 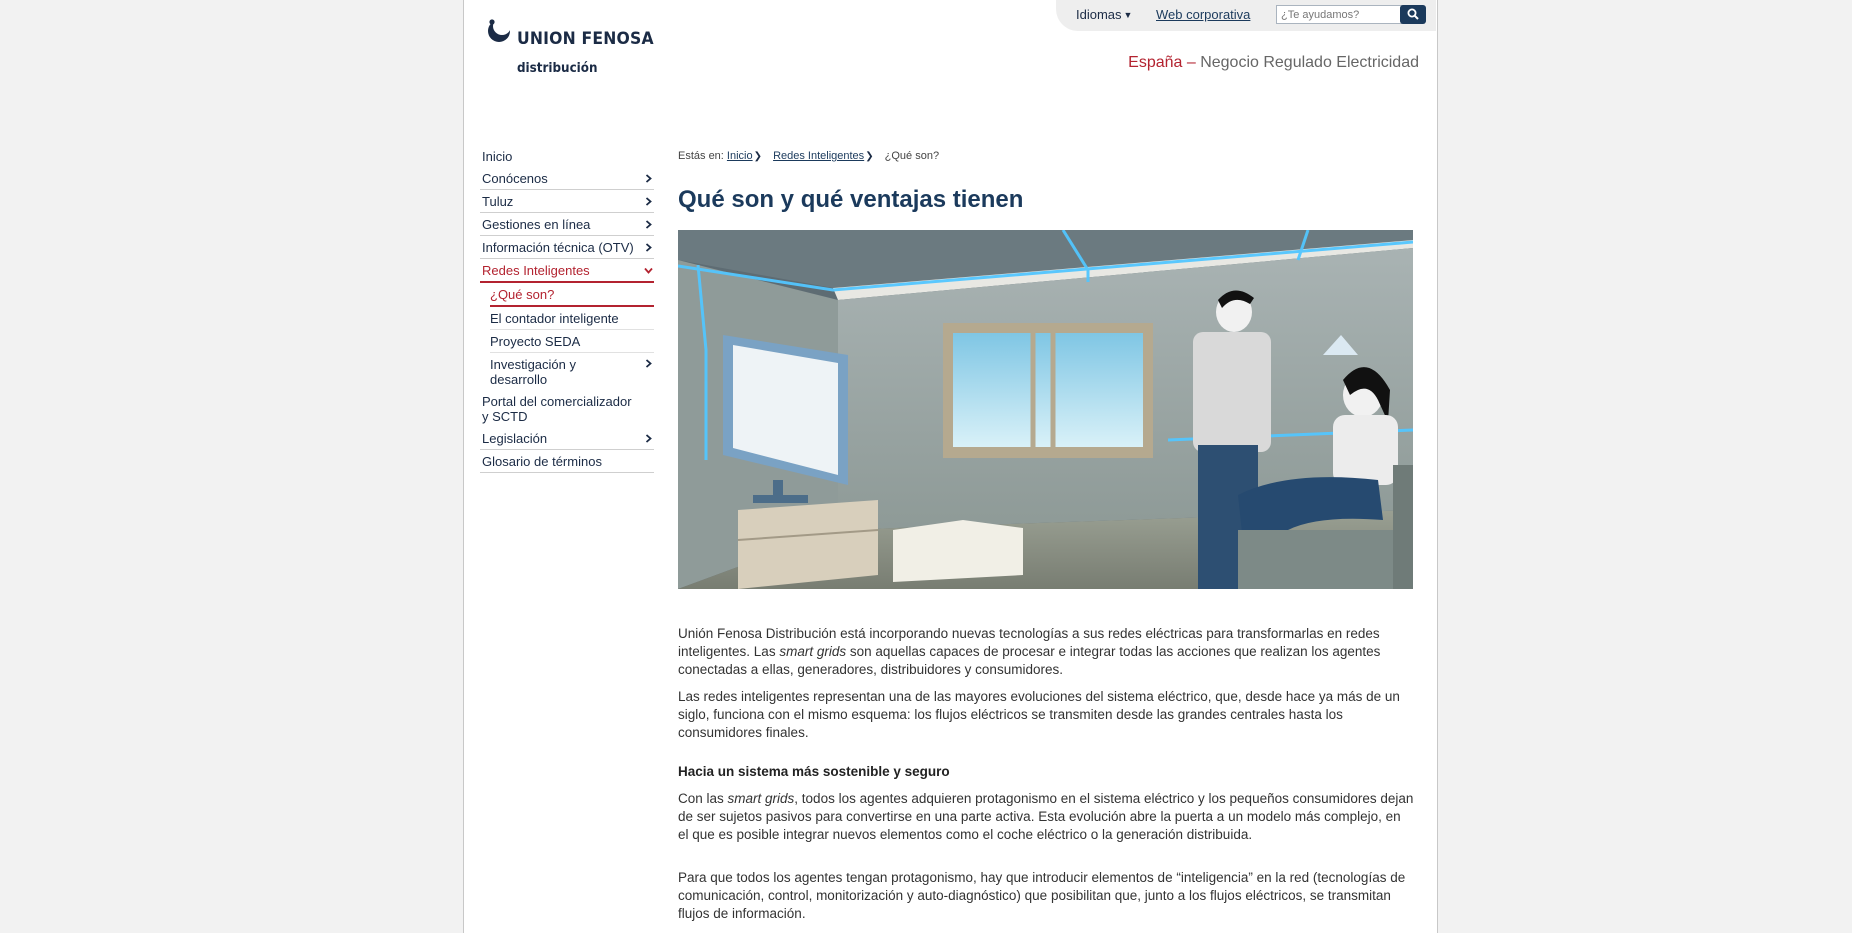 I want to click on sidebar-item-glosario: Glosario de términos, so click(x=567, y=461).